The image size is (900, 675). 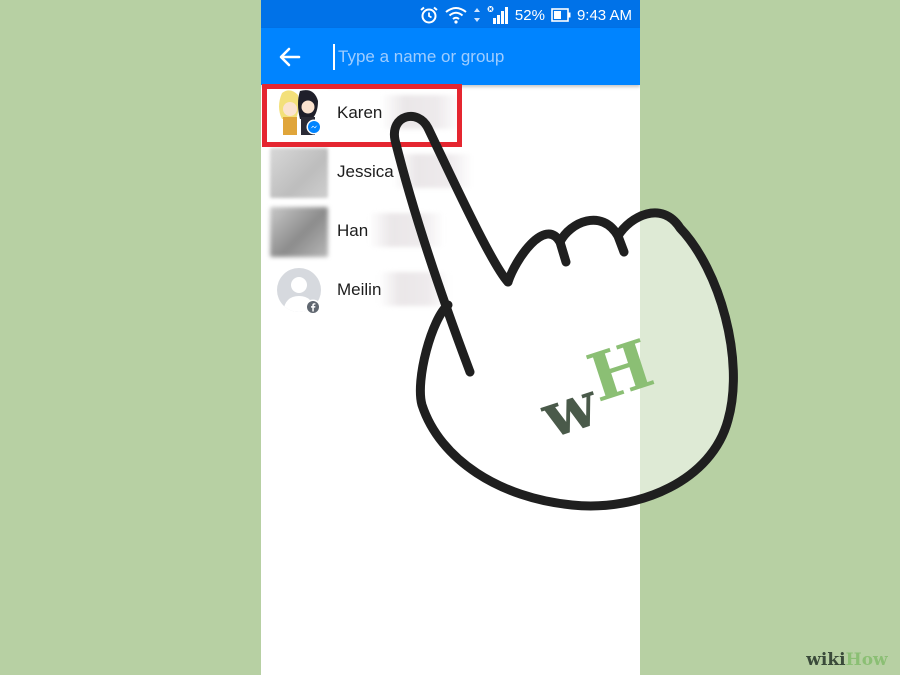 What do you see at coordinates (604, 15) in the screenshot?
I see `clock: 9:43 AM` at bounding box center [604, 15].